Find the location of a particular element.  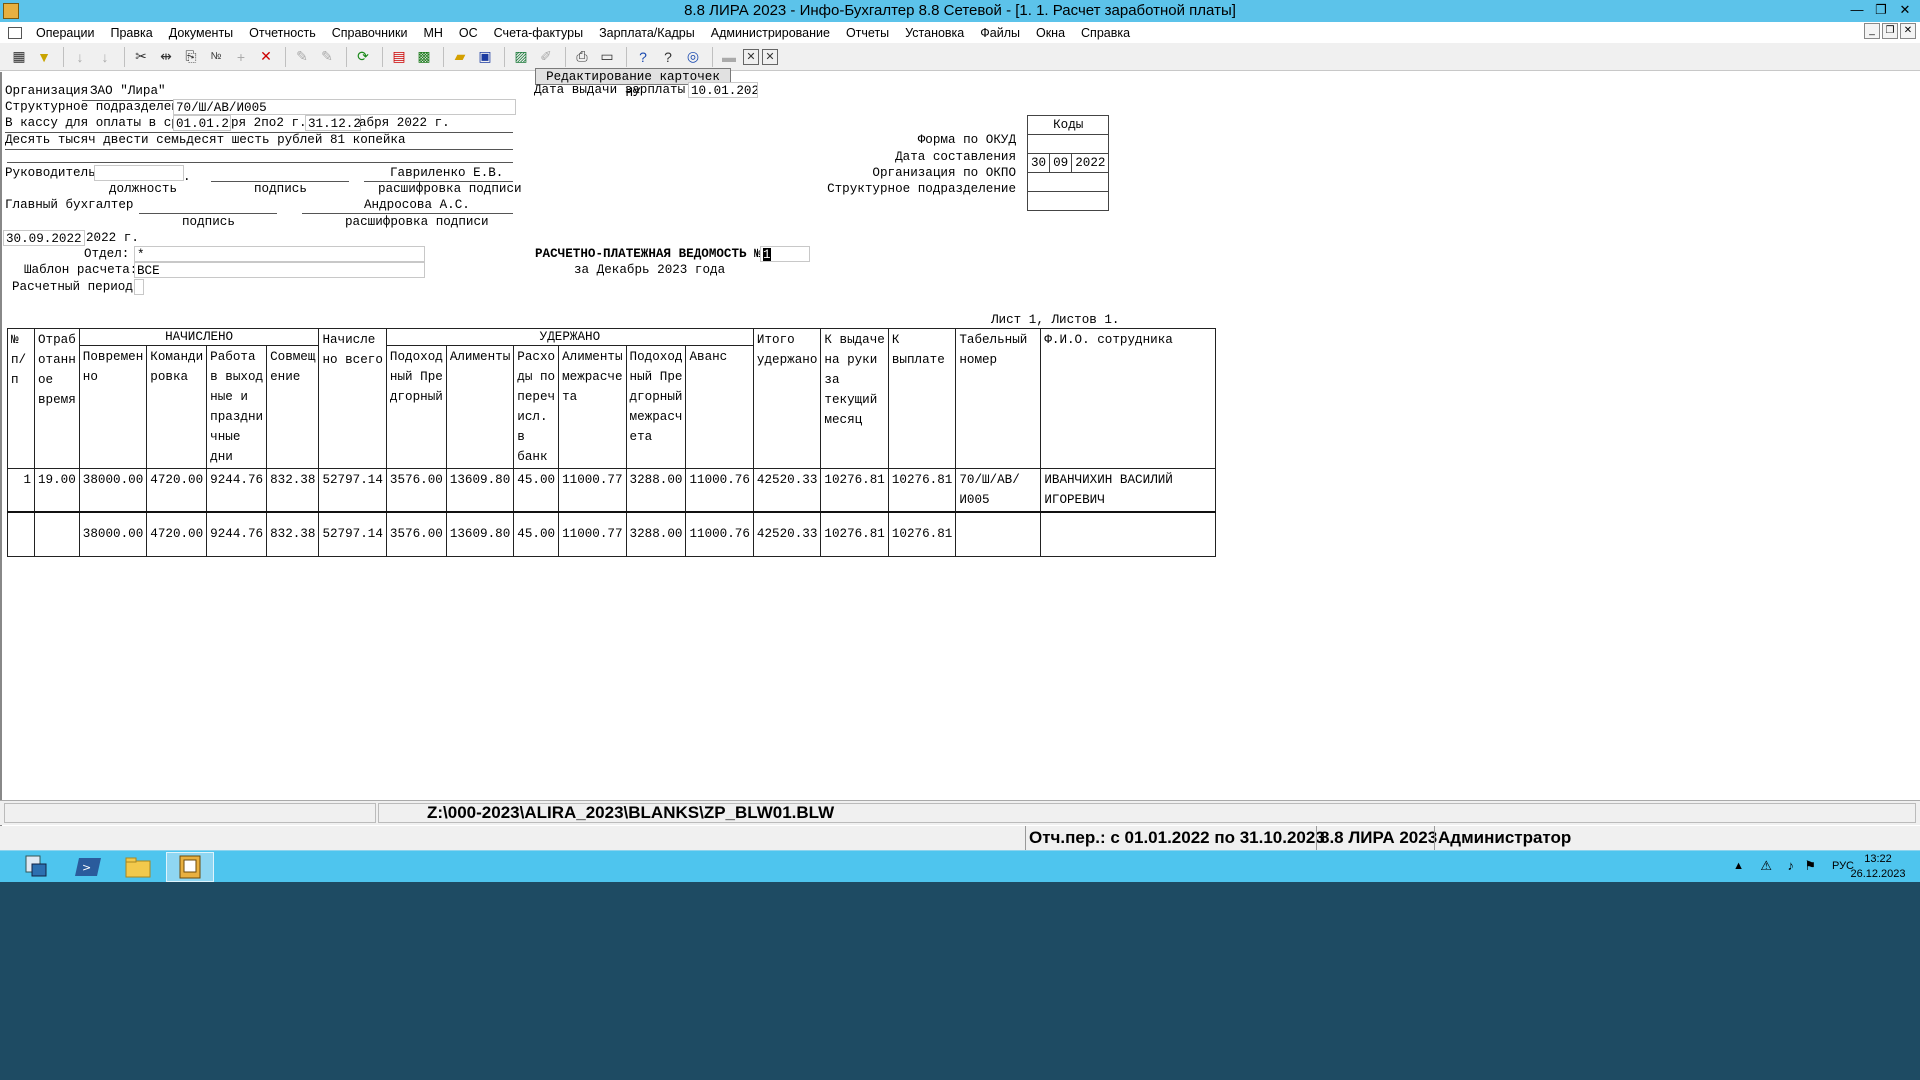

calculator-icon: ▩ is located at coordinates (424, 57).